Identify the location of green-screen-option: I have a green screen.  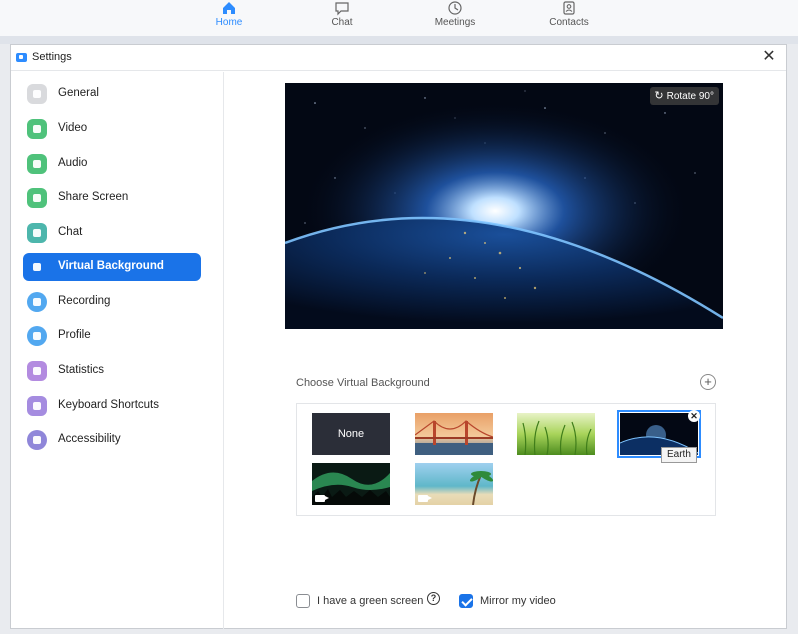
(371, 601).